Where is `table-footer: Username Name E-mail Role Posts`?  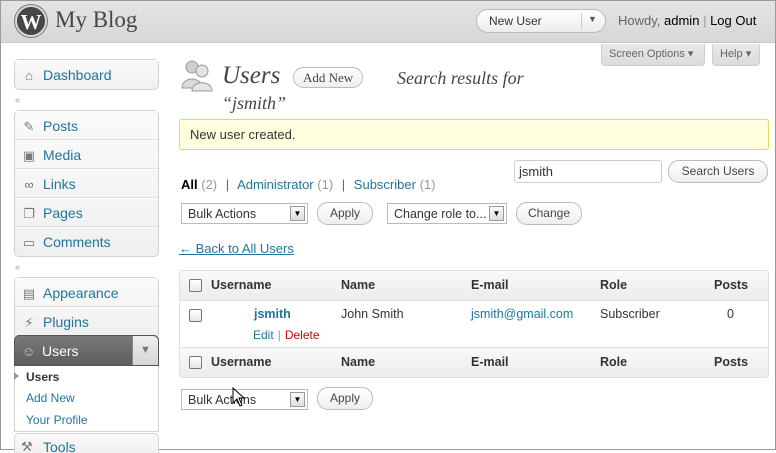 table-footer: Username Name E-mail Role Posts is located at coordinates (474, 362).